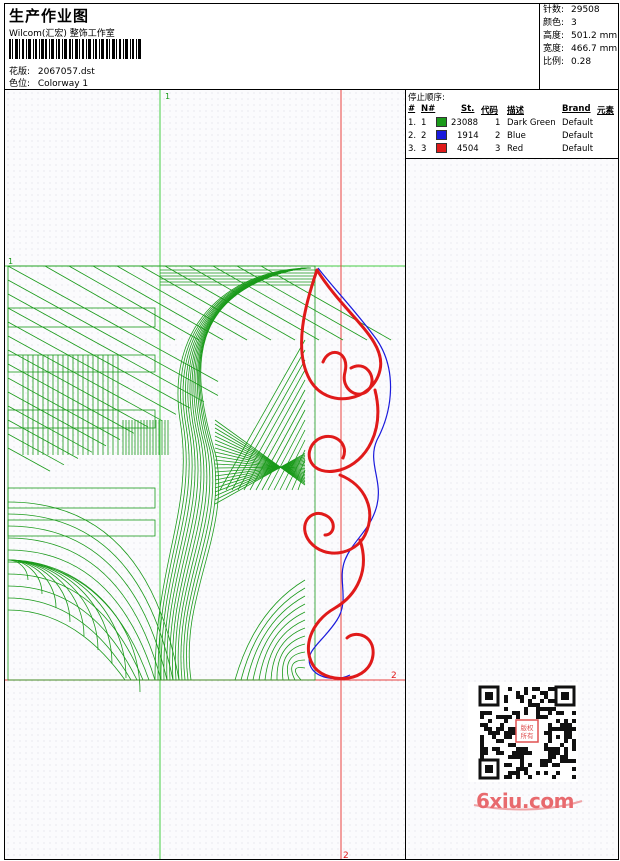  Describe the element at coordinates (167, 96) in the screenshot. I see `guide-label-top: 1` at that location.